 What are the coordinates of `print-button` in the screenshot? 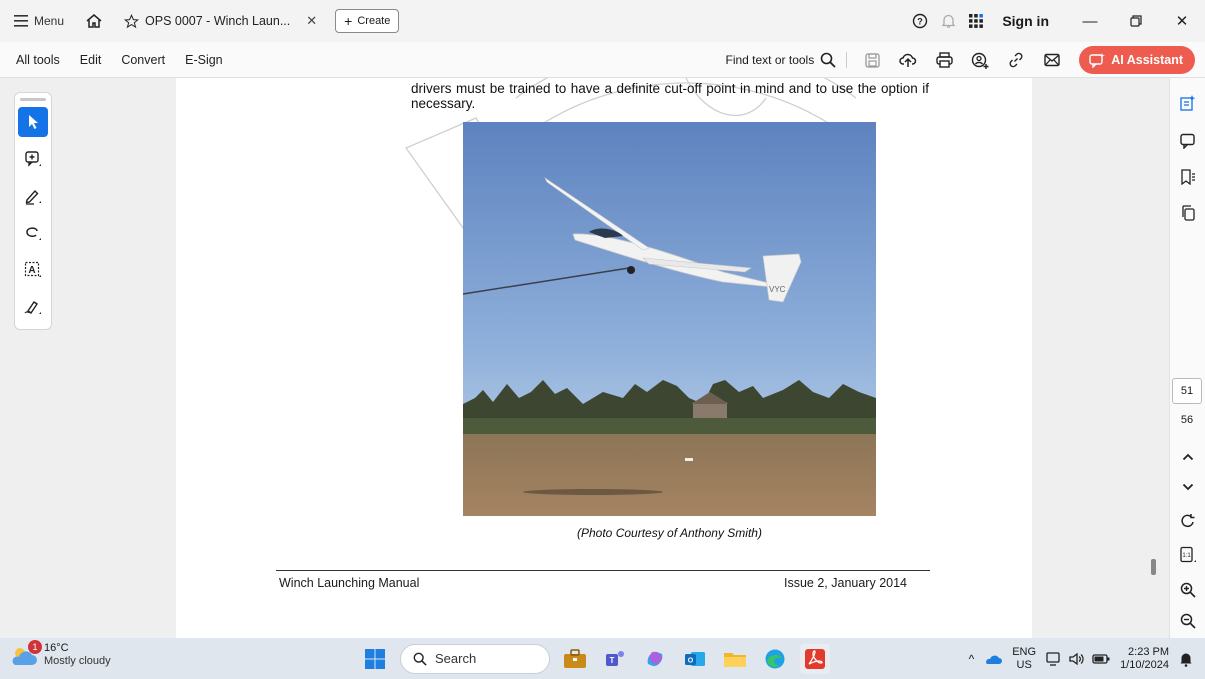 It's located at (944, 60).